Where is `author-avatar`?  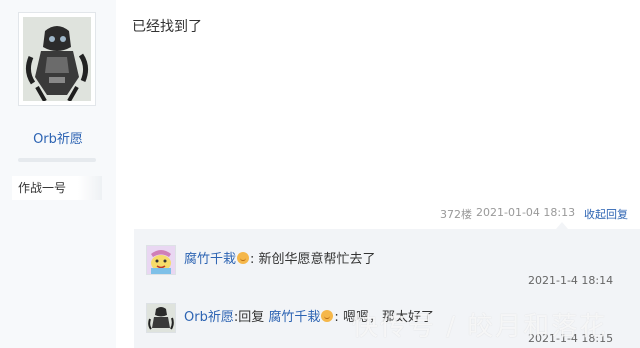
author-avatar is located at coordinates (57, 59).